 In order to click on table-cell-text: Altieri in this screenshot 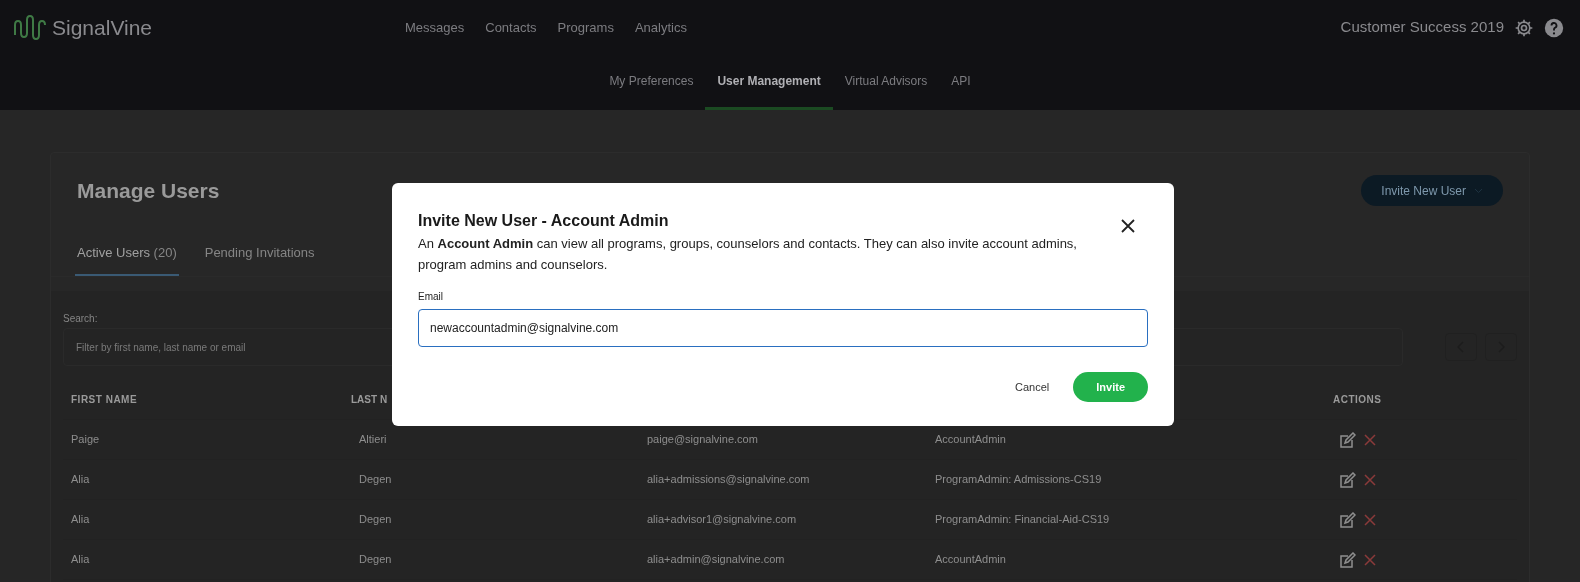, I will do `click(373, 440)`.